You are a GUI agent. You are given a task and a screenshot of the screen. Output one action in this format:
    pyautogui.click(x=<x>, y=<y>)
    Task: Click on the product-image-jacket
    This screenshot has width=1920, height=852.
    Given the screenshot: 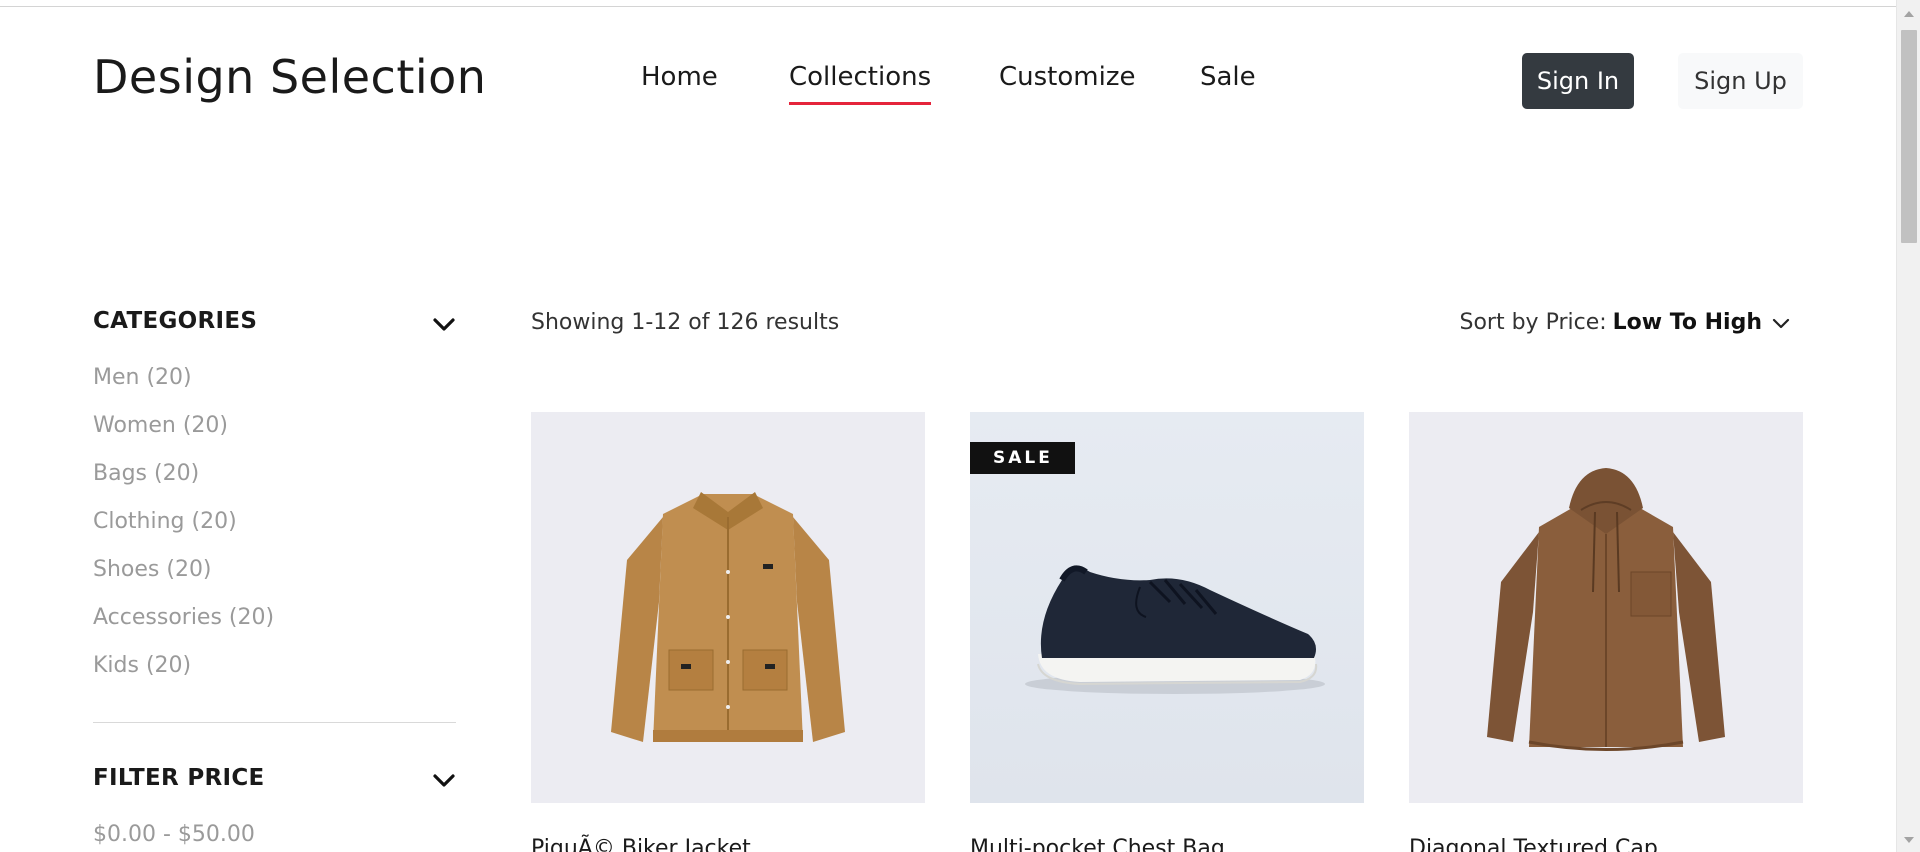 What is the action you would take?
    pyautogui.click(x=728, y=607)
    